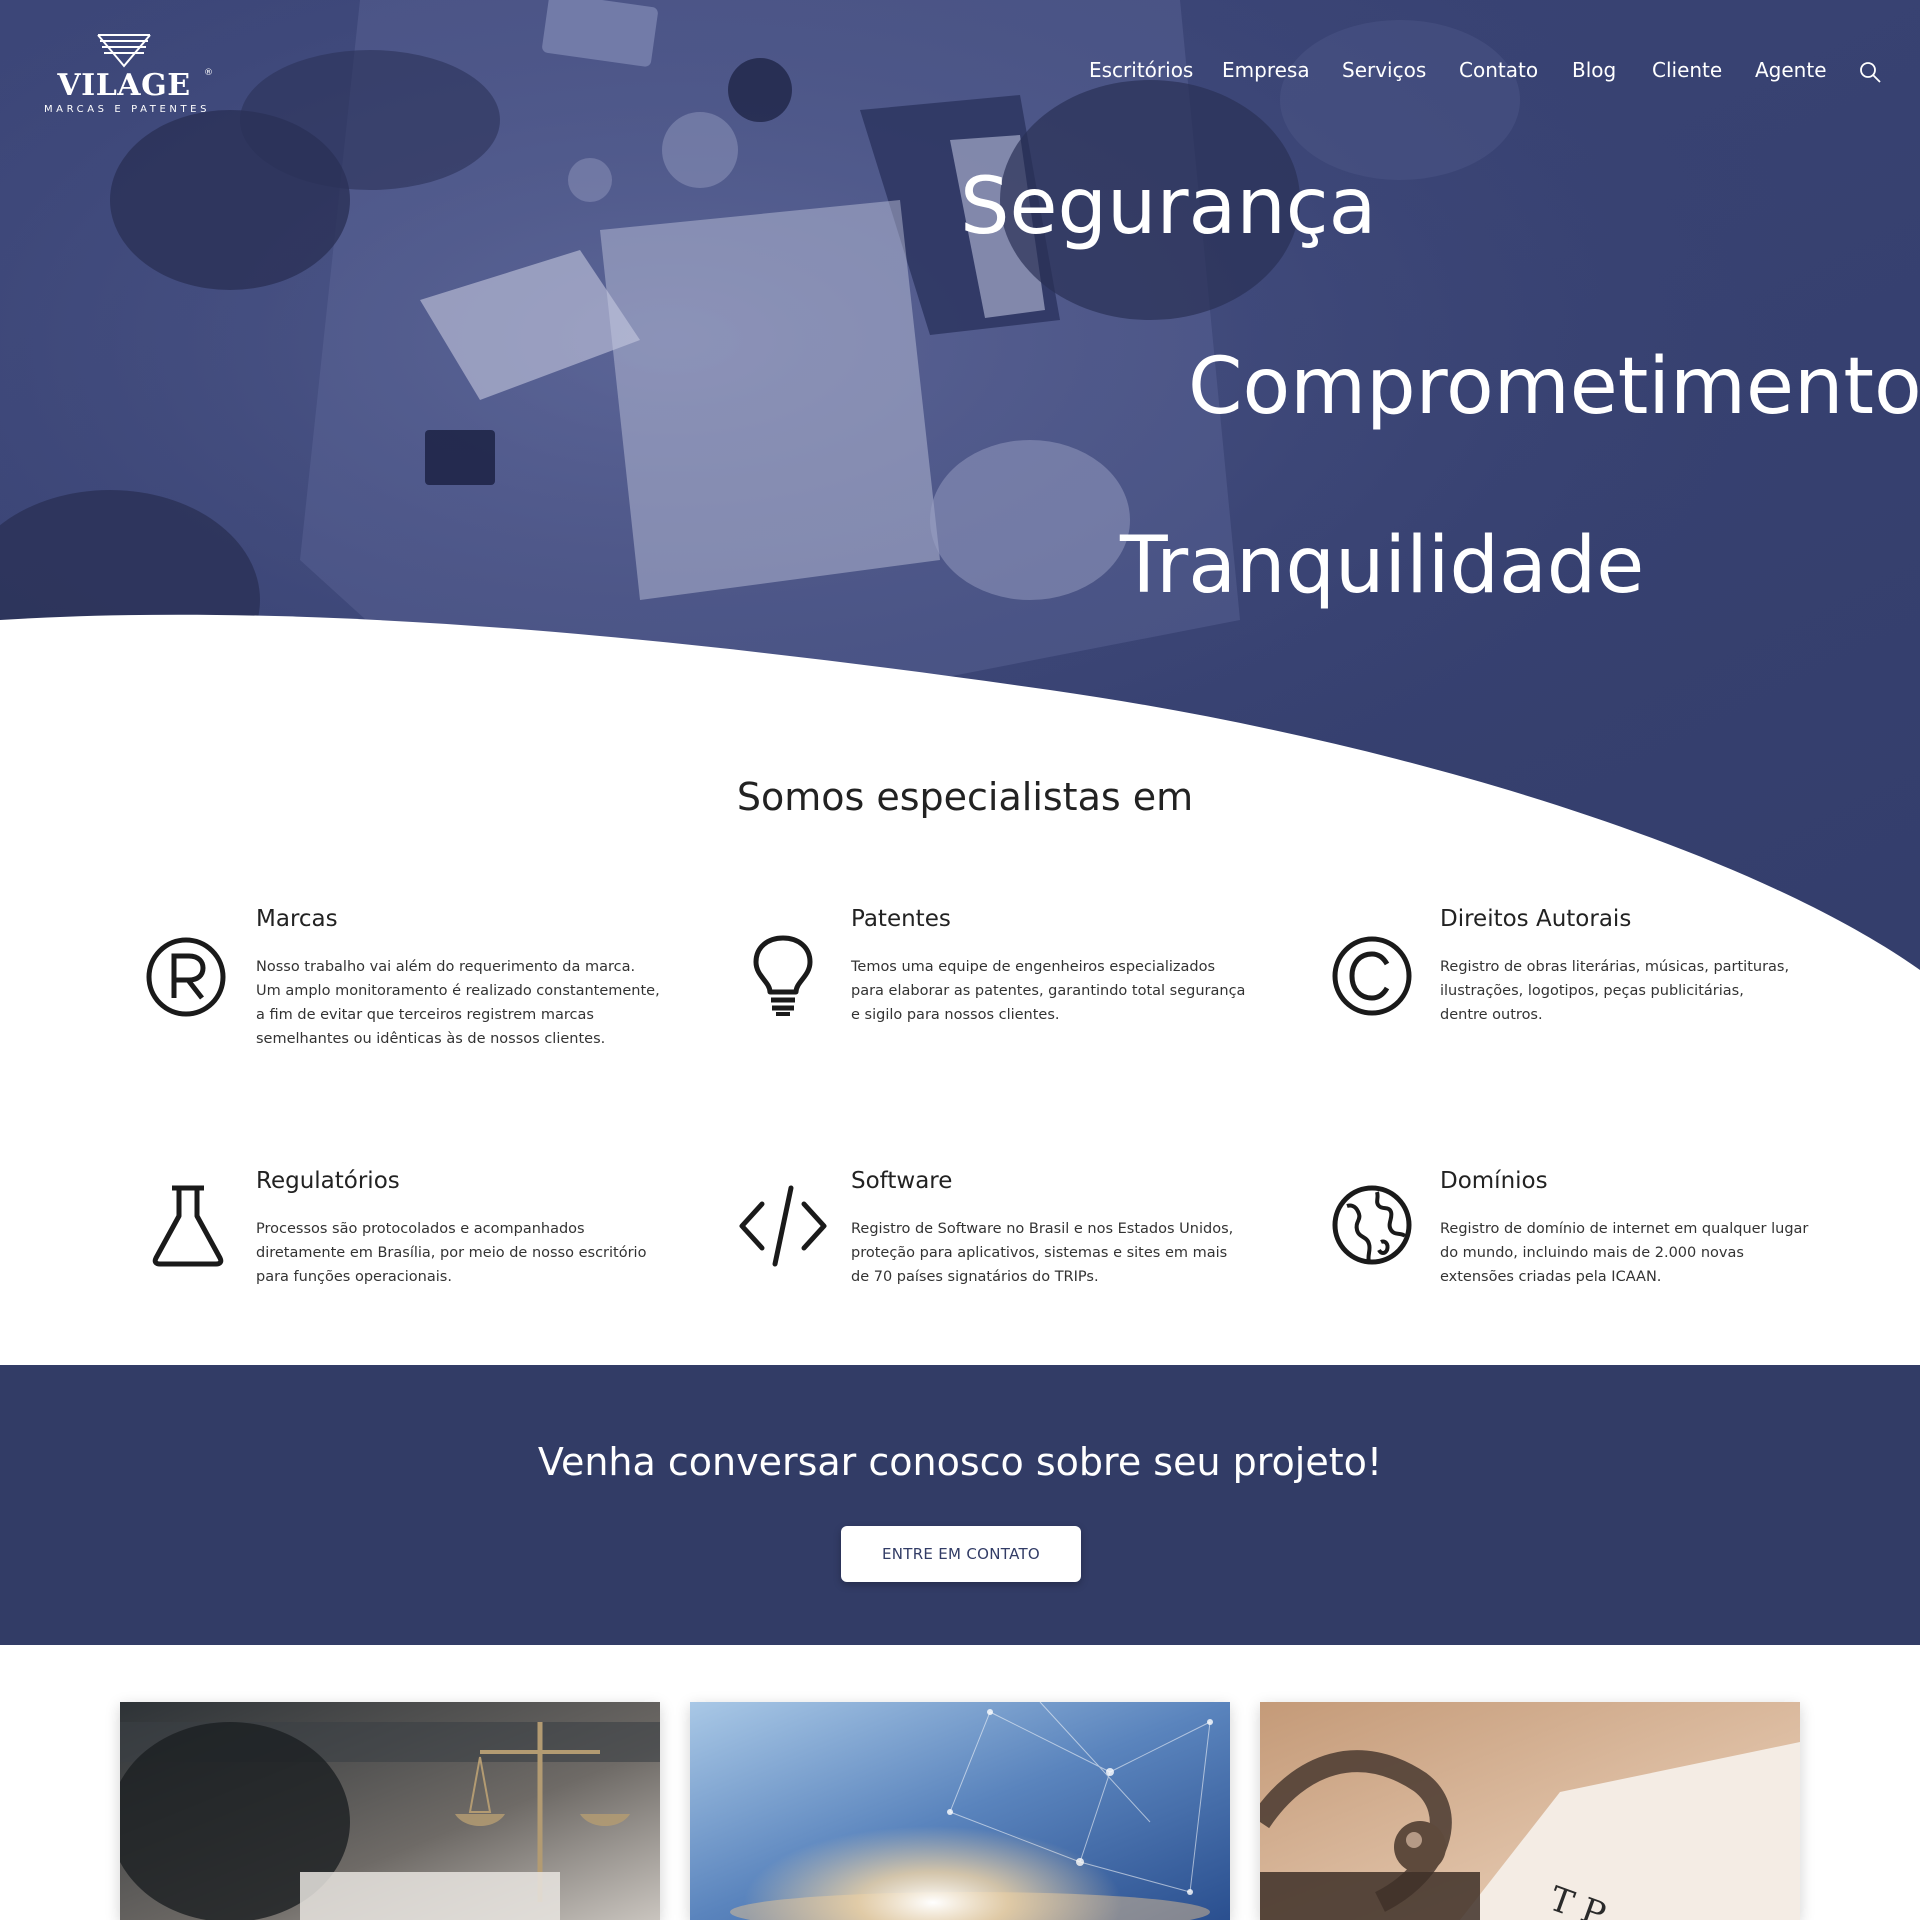 Image resolution: width=1920 pixels, height=1920 pixels. What do you see at coordinates (1168, 207) in the screenshot?
I see `hero-slogan-seguranca: Segurança` at bounding box center [1168, 207].